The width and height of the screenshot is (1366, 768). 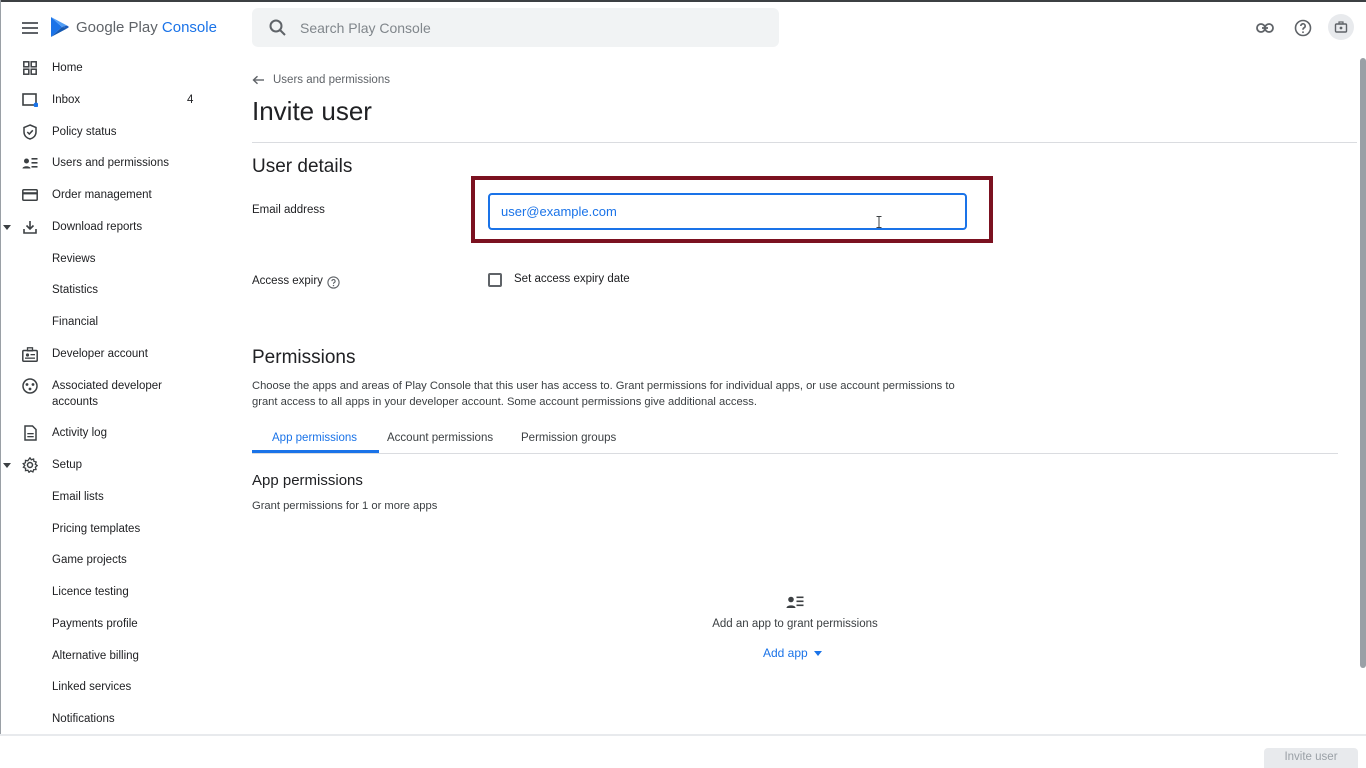 I want to click on top-app-bar: Google Play Console, so click(x=683, y=28).